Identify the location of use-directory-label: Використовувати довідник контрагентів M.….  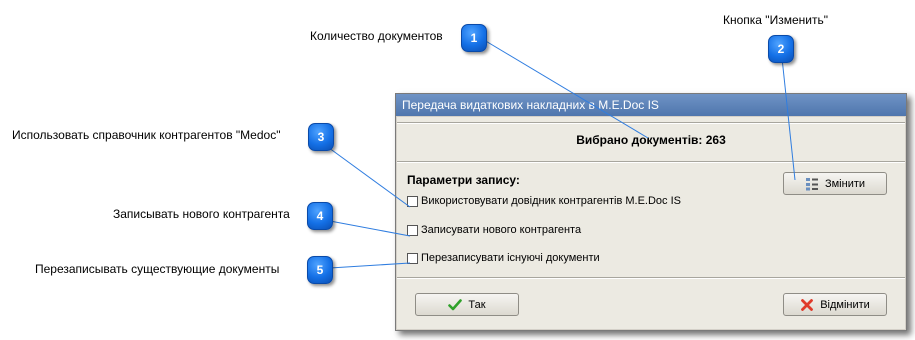
(551, 201).